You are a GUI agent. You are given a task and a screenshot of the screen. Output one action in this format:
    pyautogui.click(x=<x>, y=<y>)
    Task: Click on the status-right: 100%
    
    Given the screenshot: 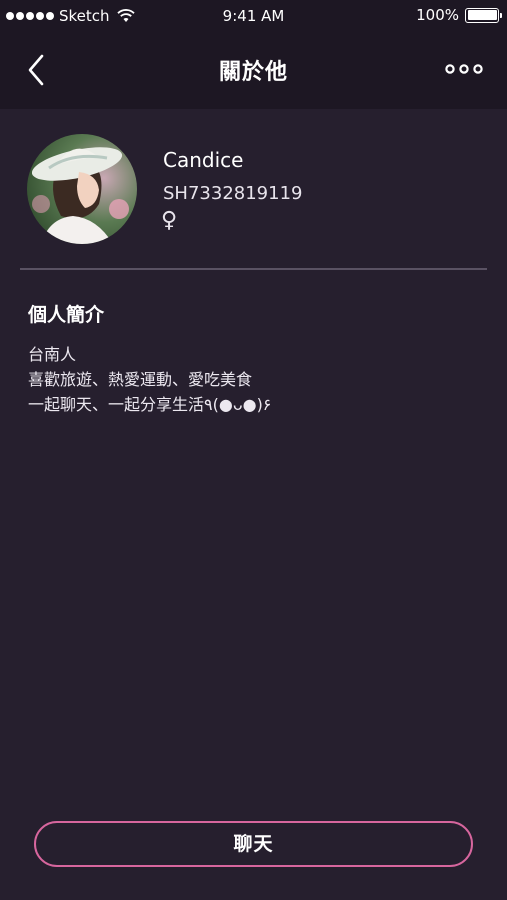 What is the action you would take?
    pyautogui.click(x=459, y=15)
    